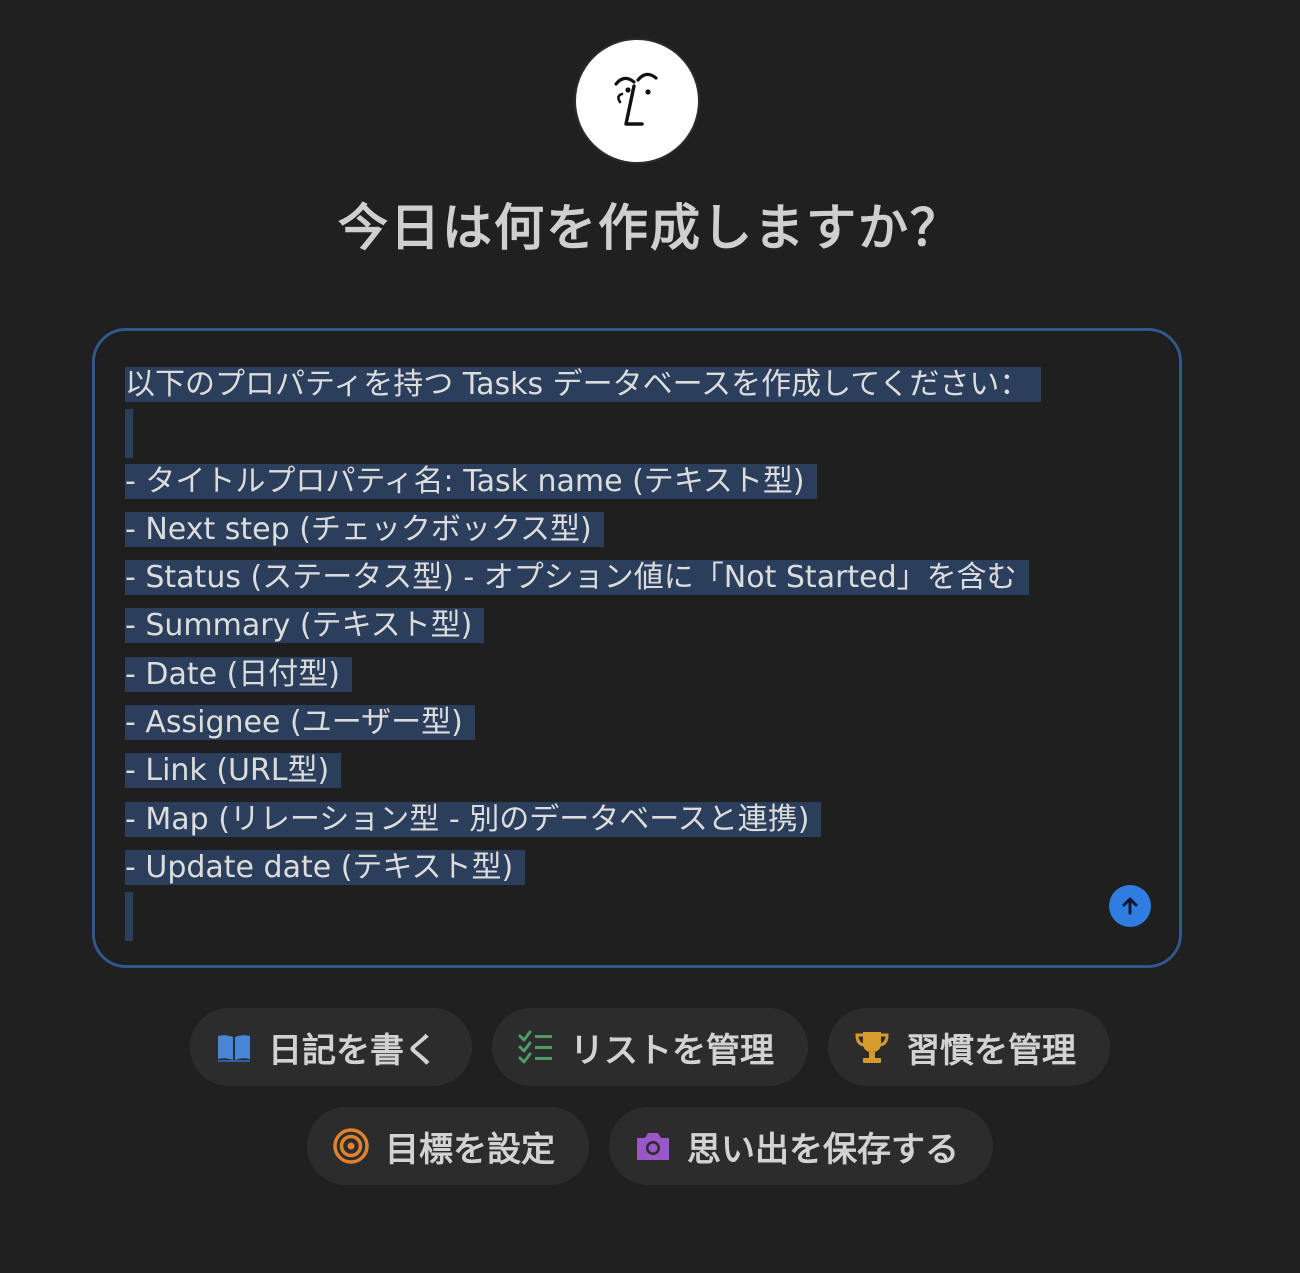 This screenshot has width=1300, height=1273. What do you see at coordinates (353, 1050) in the screenshot?
I see `suggestion-label: 日記を書く` at bounding box center [353, 1050].